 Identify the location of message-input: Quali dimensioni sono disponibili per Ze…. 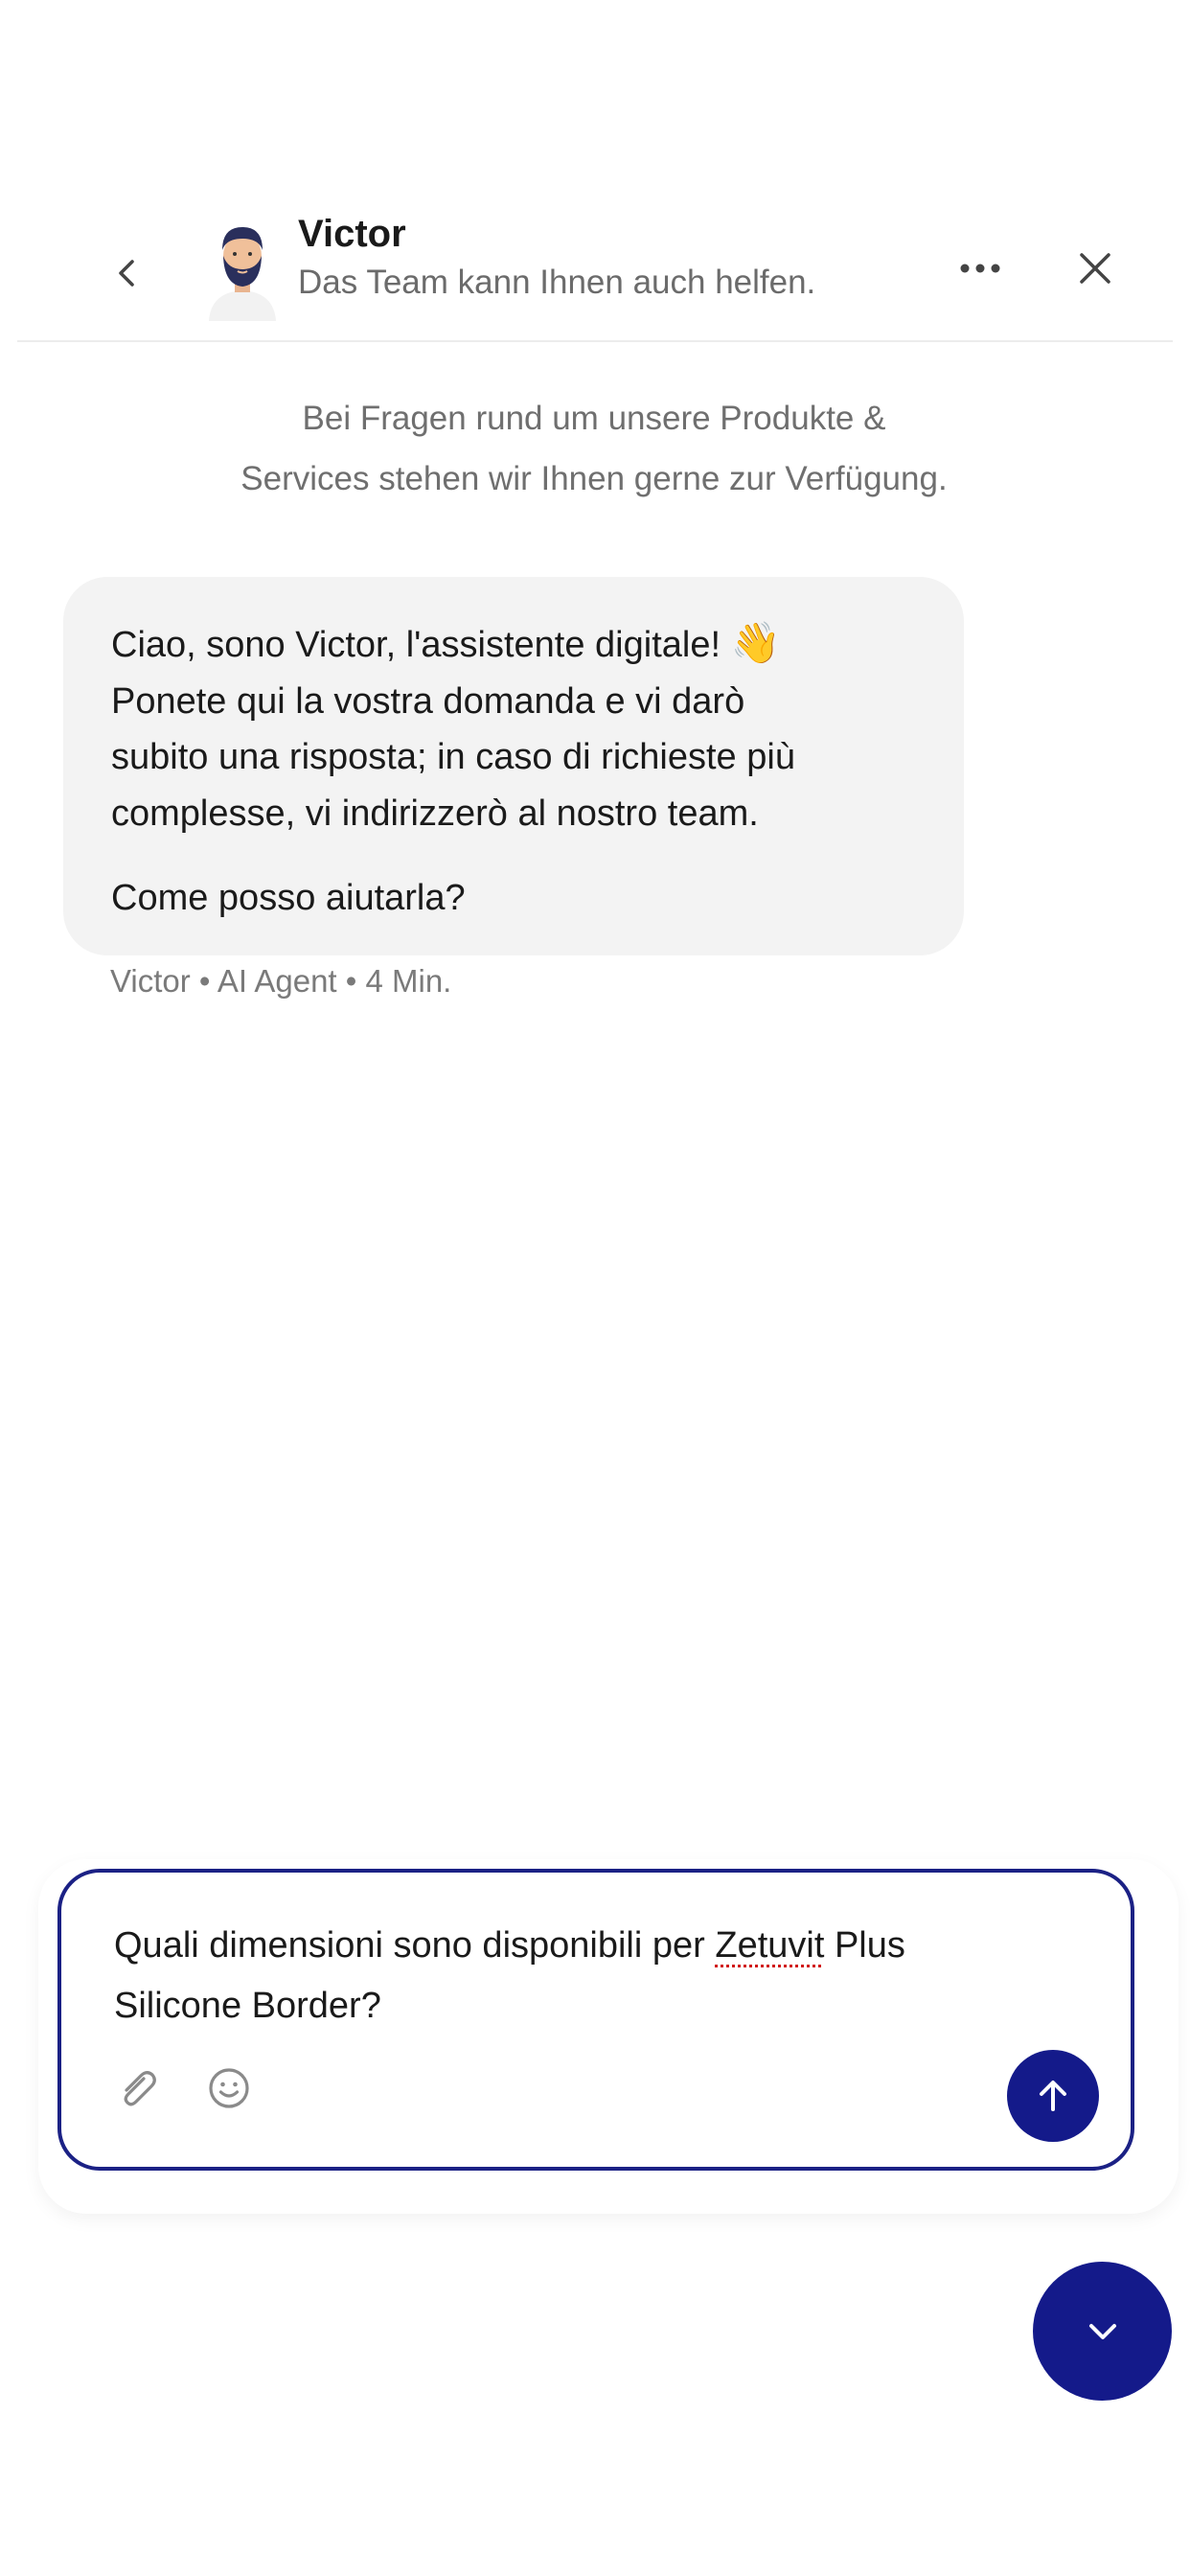
(593, 1976).